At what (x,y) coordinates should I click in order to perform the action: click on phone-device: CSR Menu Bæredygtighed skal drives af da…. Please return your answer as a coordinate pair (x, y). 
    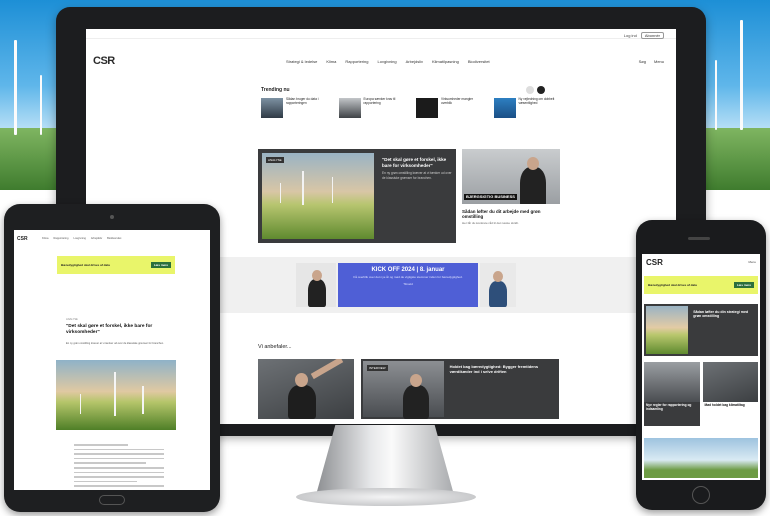
    Looking at the image, I should click on (701, 365).